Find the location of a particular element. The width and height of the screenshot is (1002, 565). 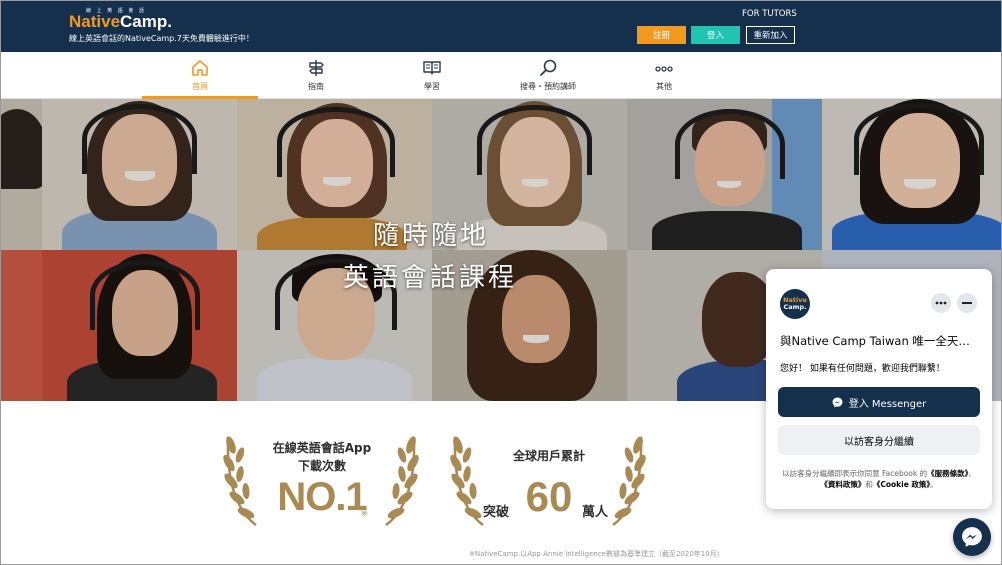

header-tagline: 線上英語會話的NativeCamp.7天免費體驗進行中！ is located at coordinates (161, 38).